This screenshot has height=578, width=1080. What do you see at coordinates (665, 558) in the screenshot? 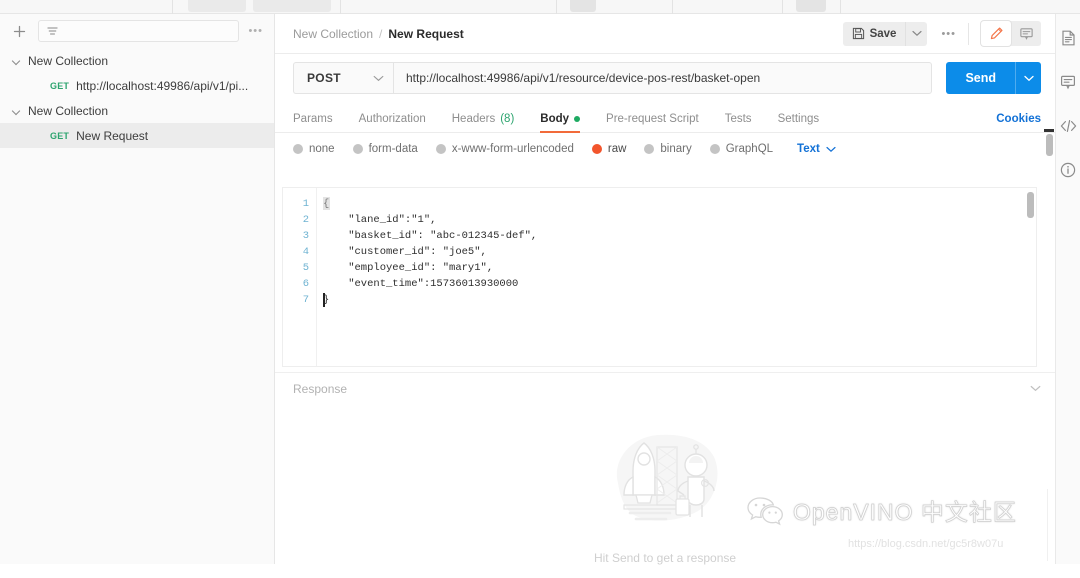
I see `response-empty-message: Hit Send to get a response` at bounding box center [665, 558].